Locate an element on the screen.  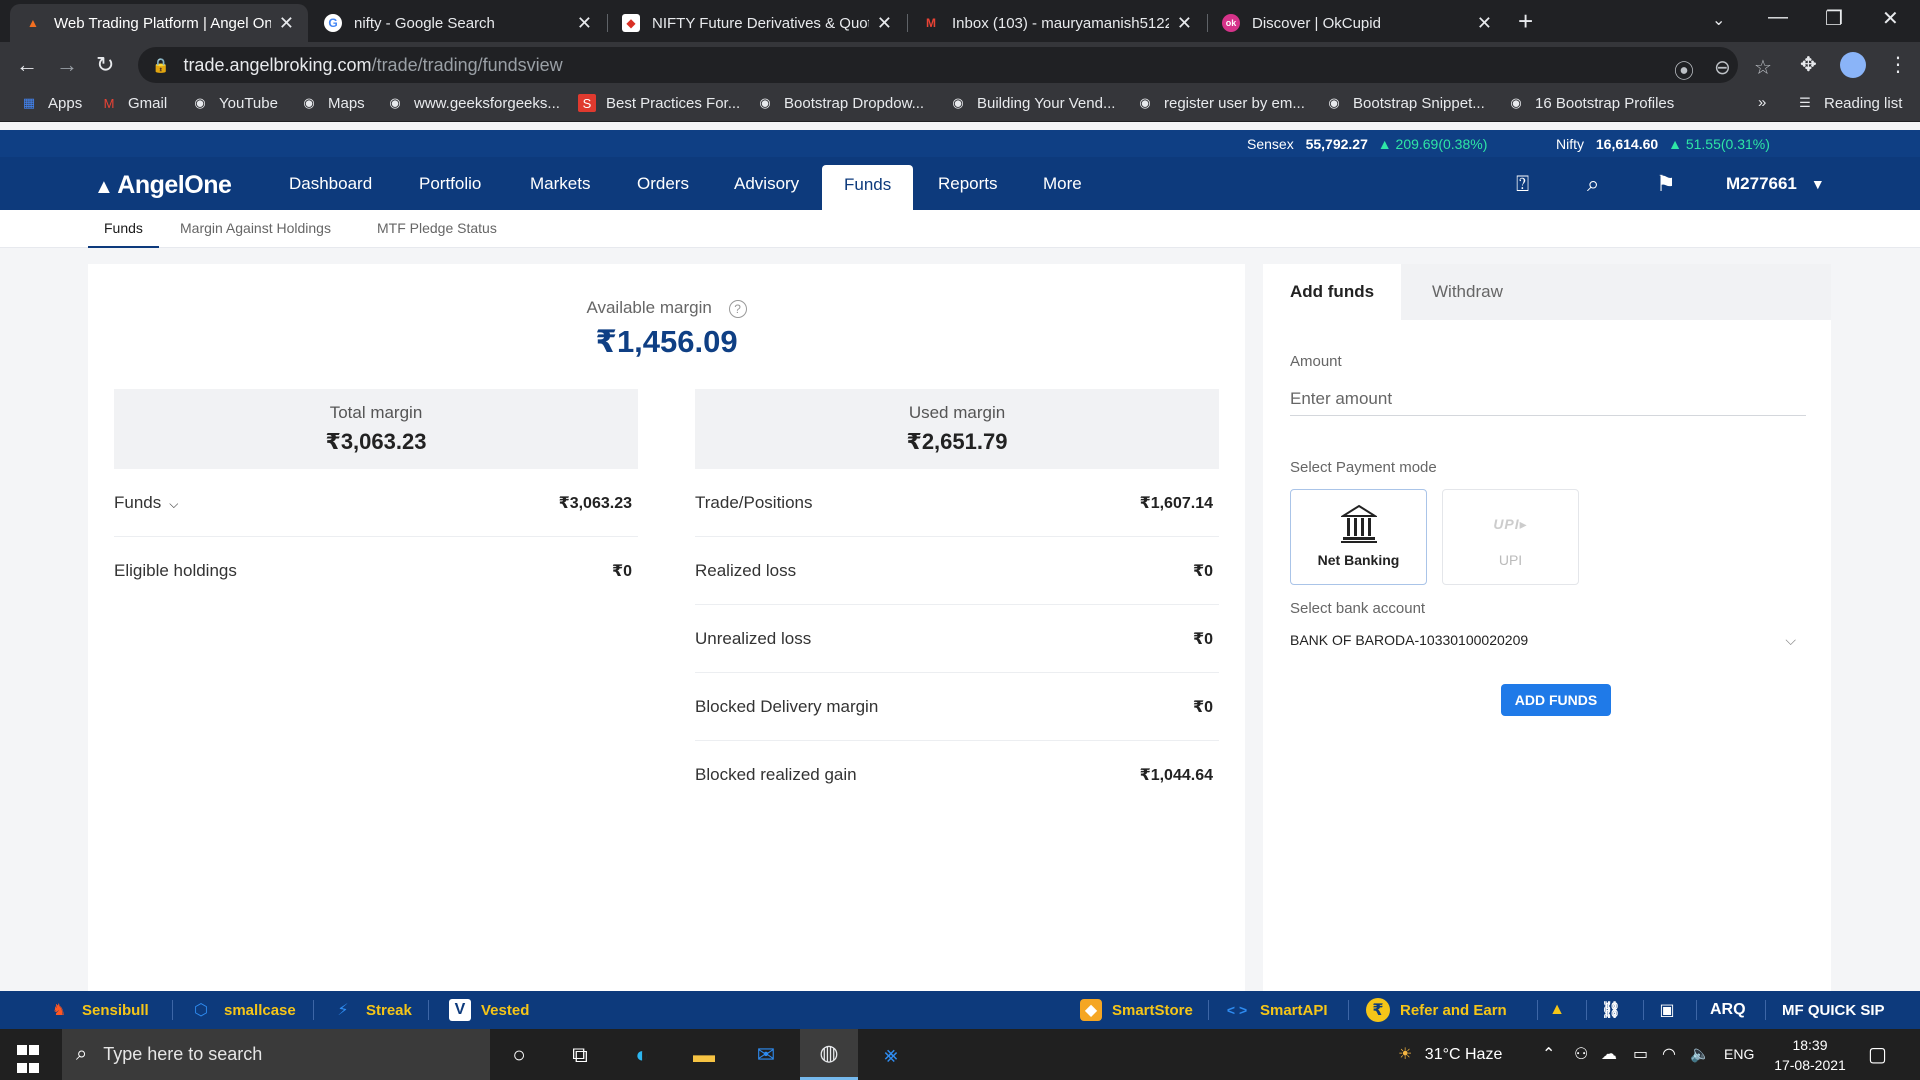
taskbar-clock: 18:39 17-08-2021 is located at coordinates (1810, 1055).